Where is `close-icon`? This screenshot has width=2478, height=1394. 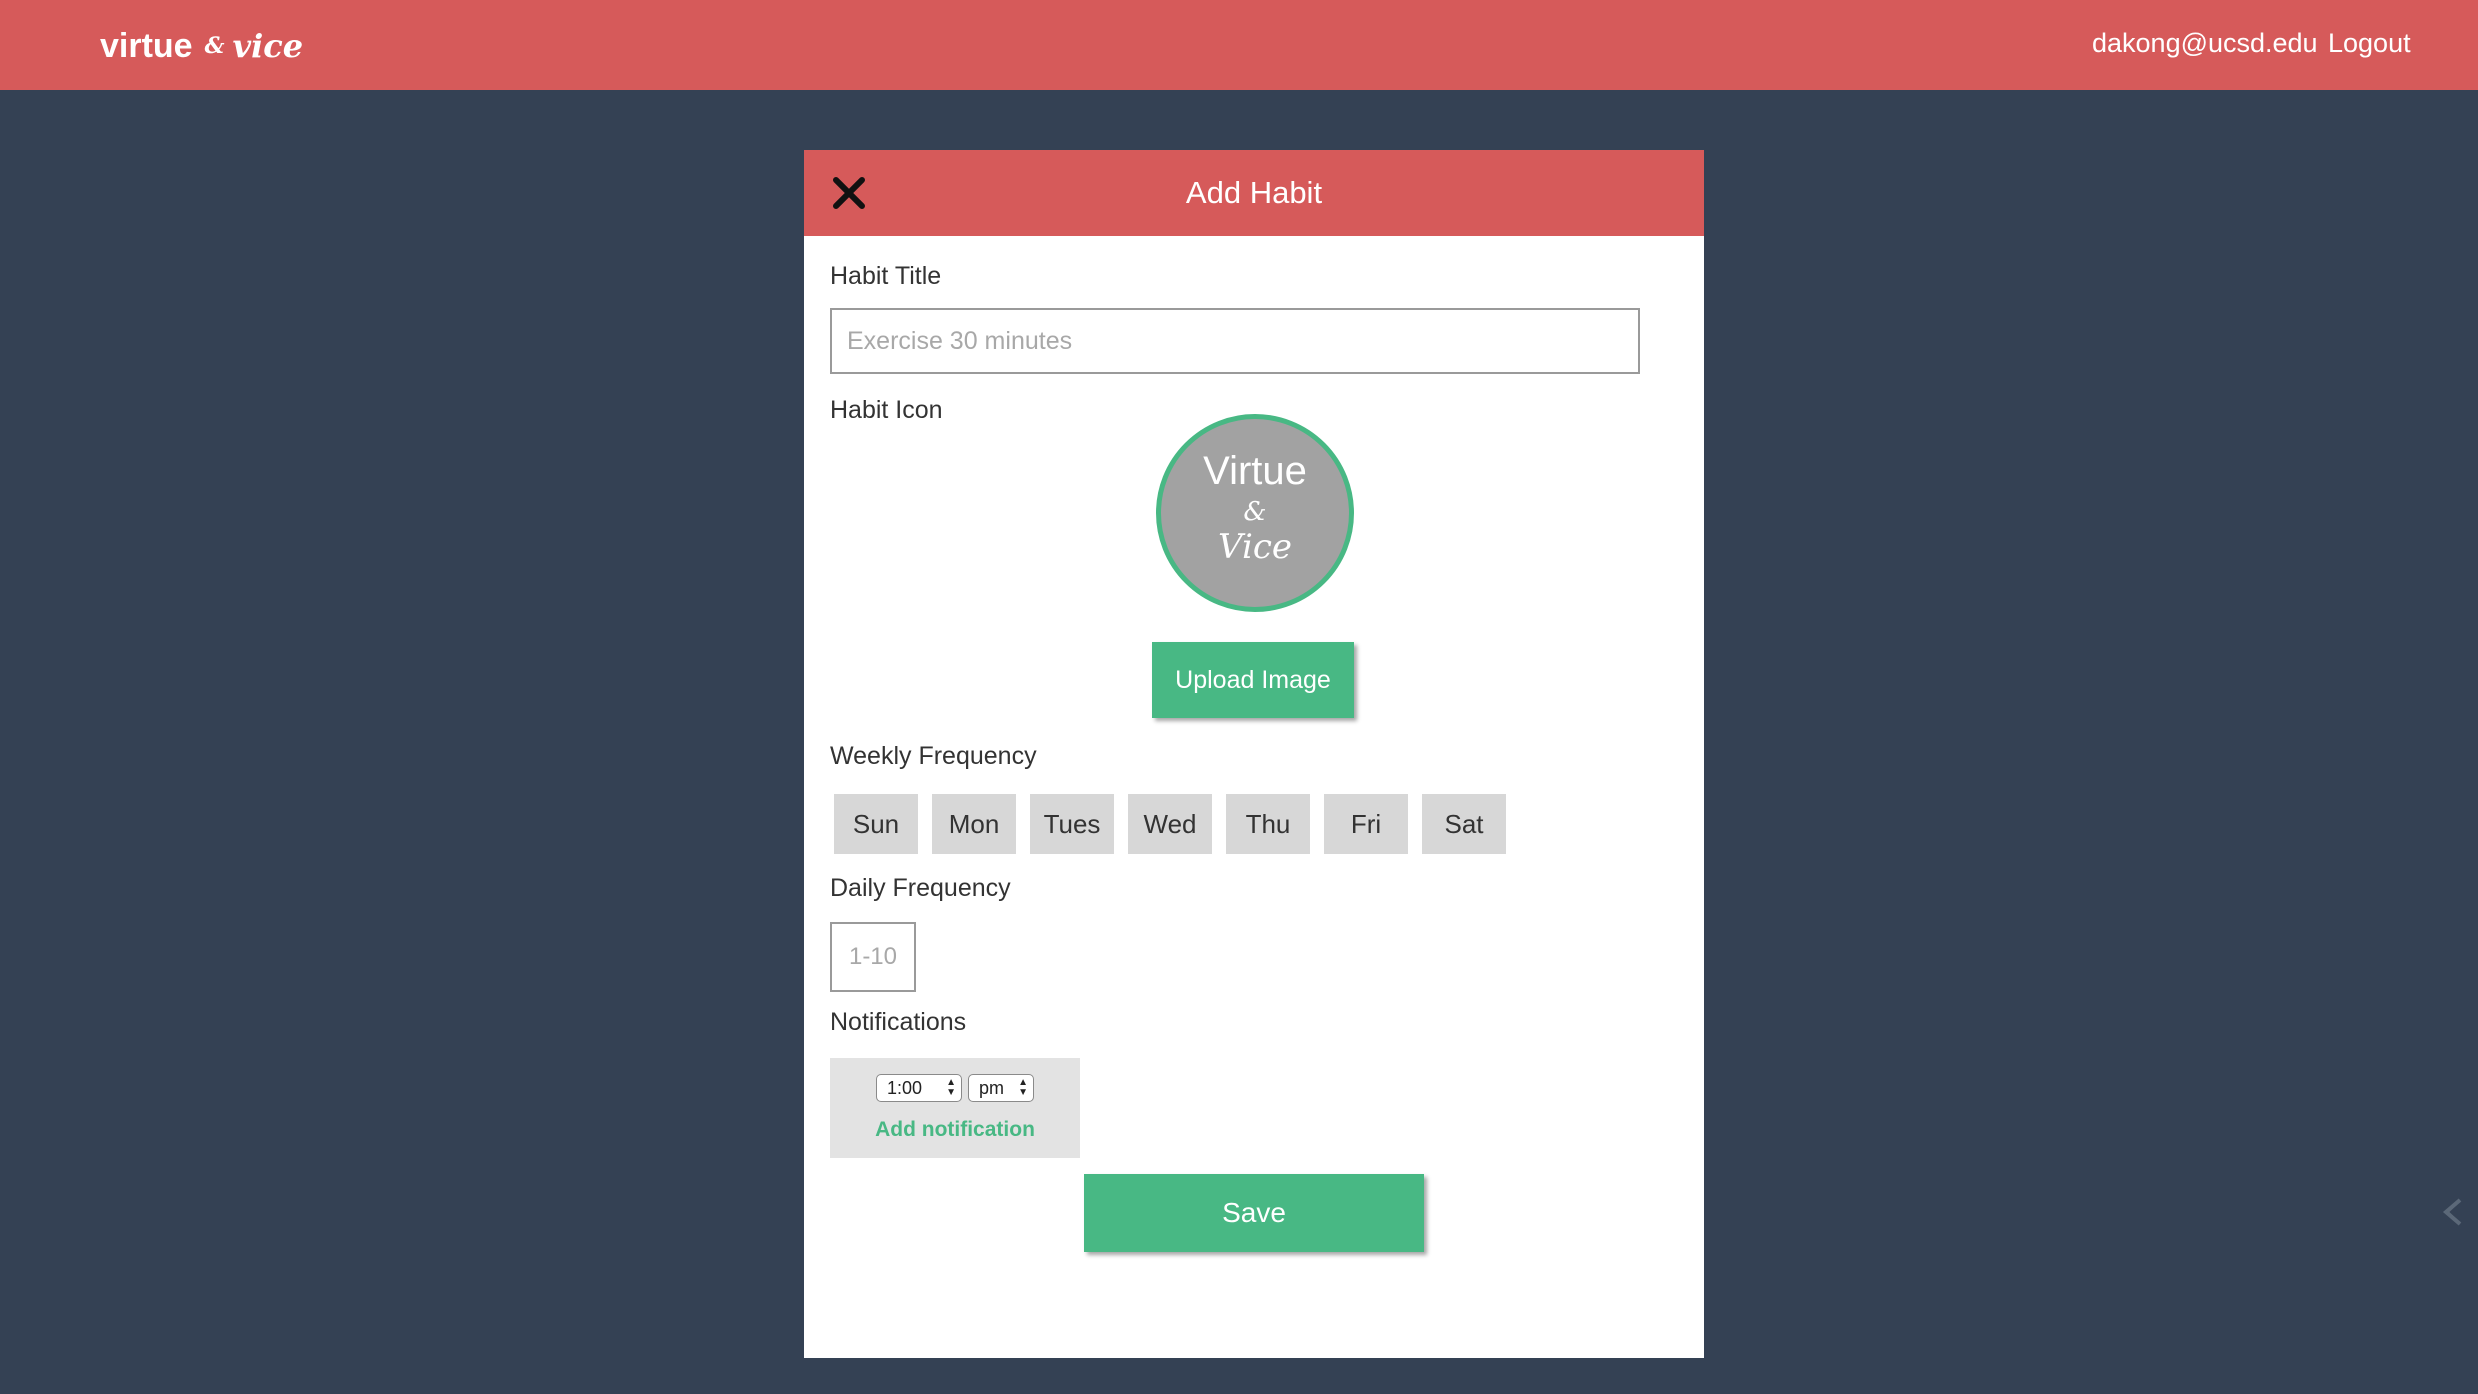
close-icon is located at coordinates (849, 193).